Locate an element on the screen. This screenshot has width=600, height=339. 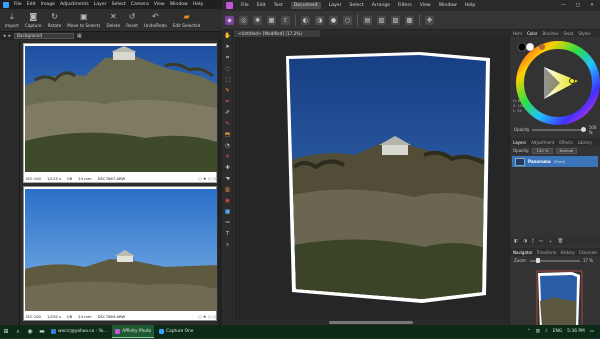
forward-arrow-icon: ▸ is located at coordinates (10, 36).